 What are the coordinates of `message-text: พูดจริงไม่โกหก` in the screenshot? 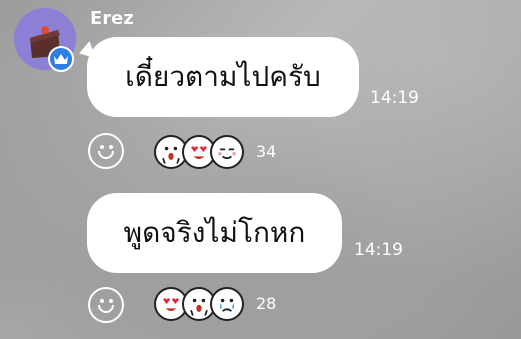 It's located at (214, 232).